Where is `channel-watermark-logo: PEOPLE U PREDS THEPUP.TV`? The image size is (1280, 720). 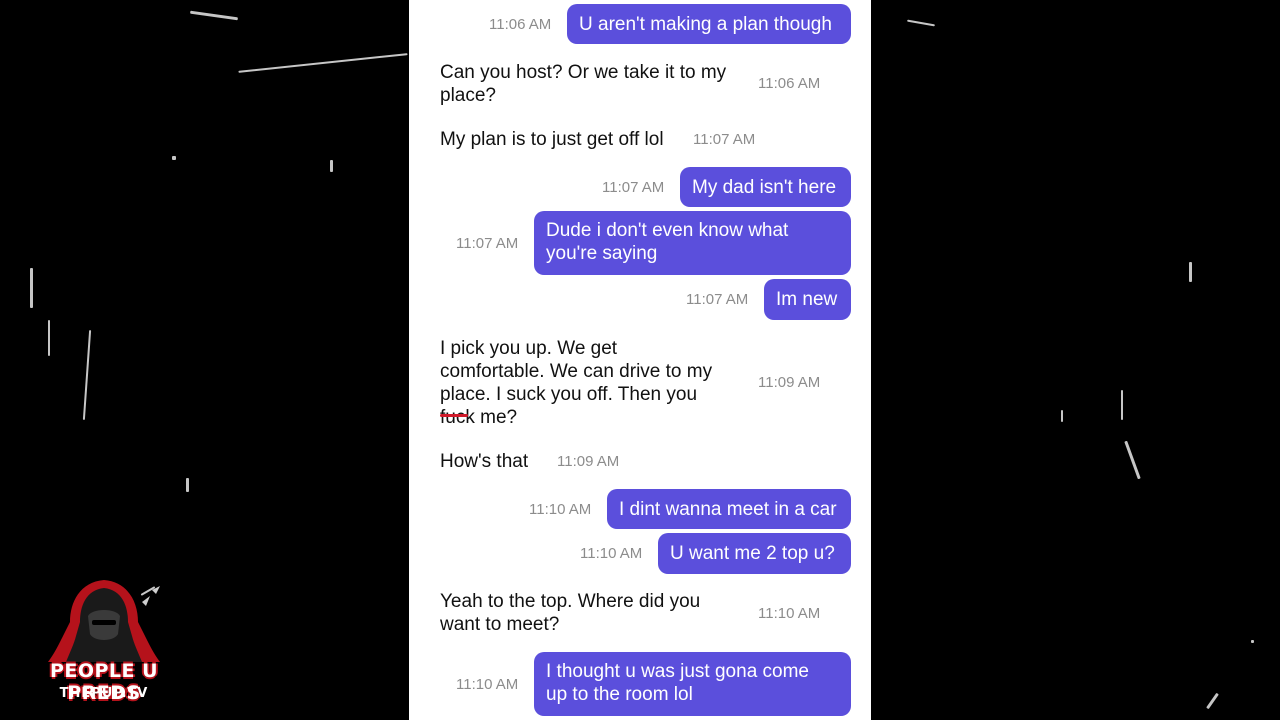 channel-watermark-logo: PEOPLE U PREDS THEPUP.TV is located at coordinates (104, 642).